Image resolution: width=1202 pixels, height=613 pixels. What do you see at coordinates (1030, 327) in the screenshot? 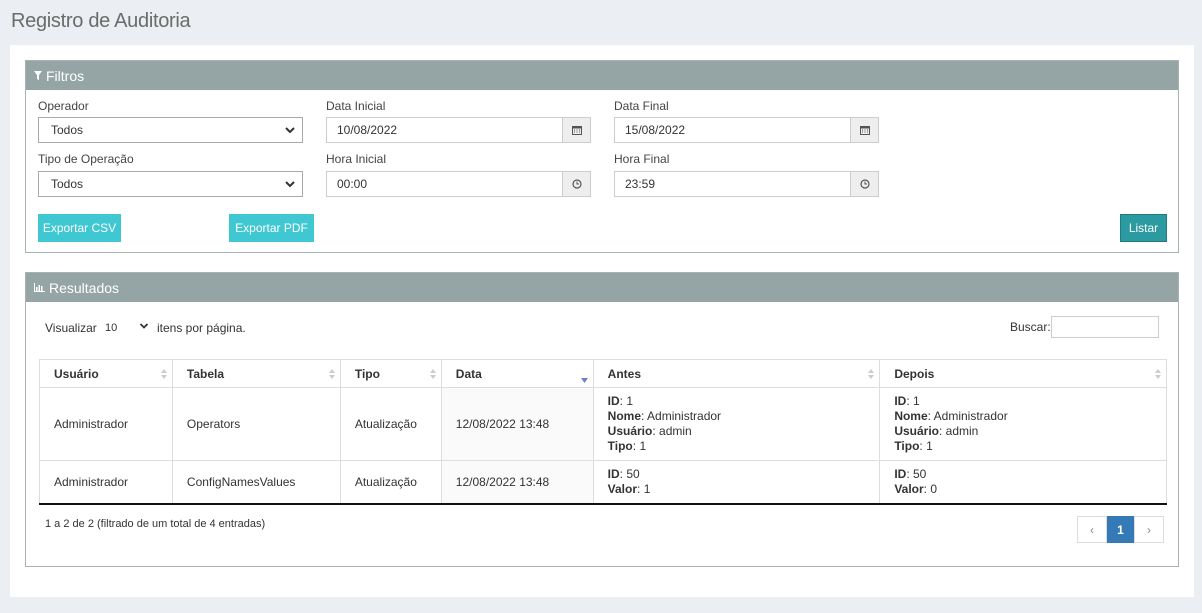
I see `search-label: Buscar:` at bounding box center [1030, 327].